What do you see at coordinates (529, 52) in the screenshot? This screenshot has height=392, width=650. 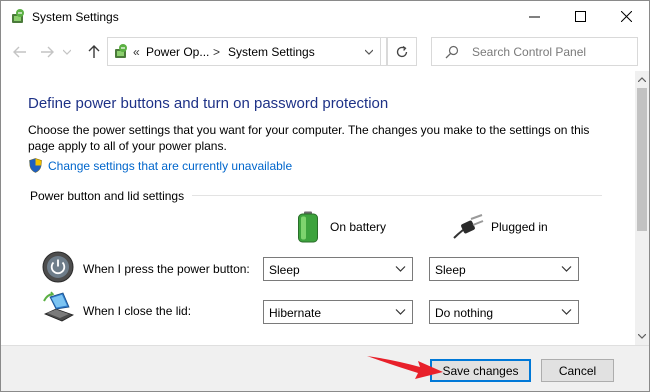 I see `search-placeholder: Search Control Panel` at bounding box center [529, 52].